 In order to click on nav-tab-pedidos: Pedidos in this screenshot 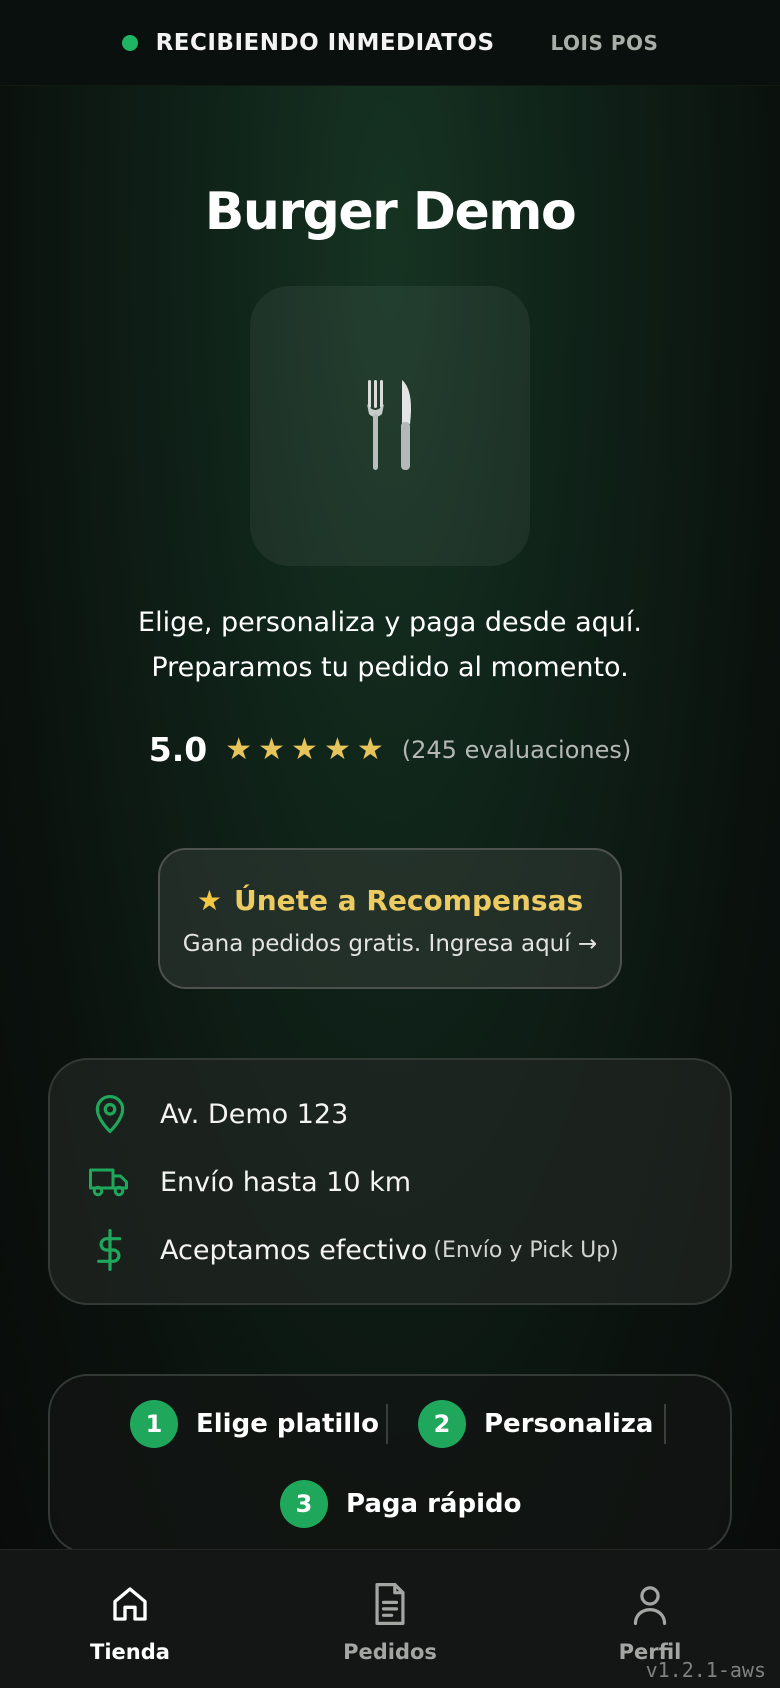, I will do `click(390, 1622)`.